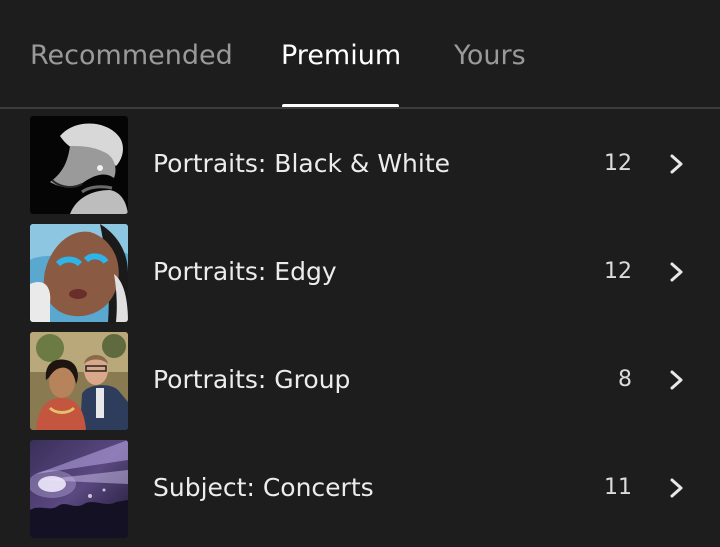  Describe the element at coordinates (263, 487) in the screenshot. I see `collection-label: Subject: Concerts` at that location.